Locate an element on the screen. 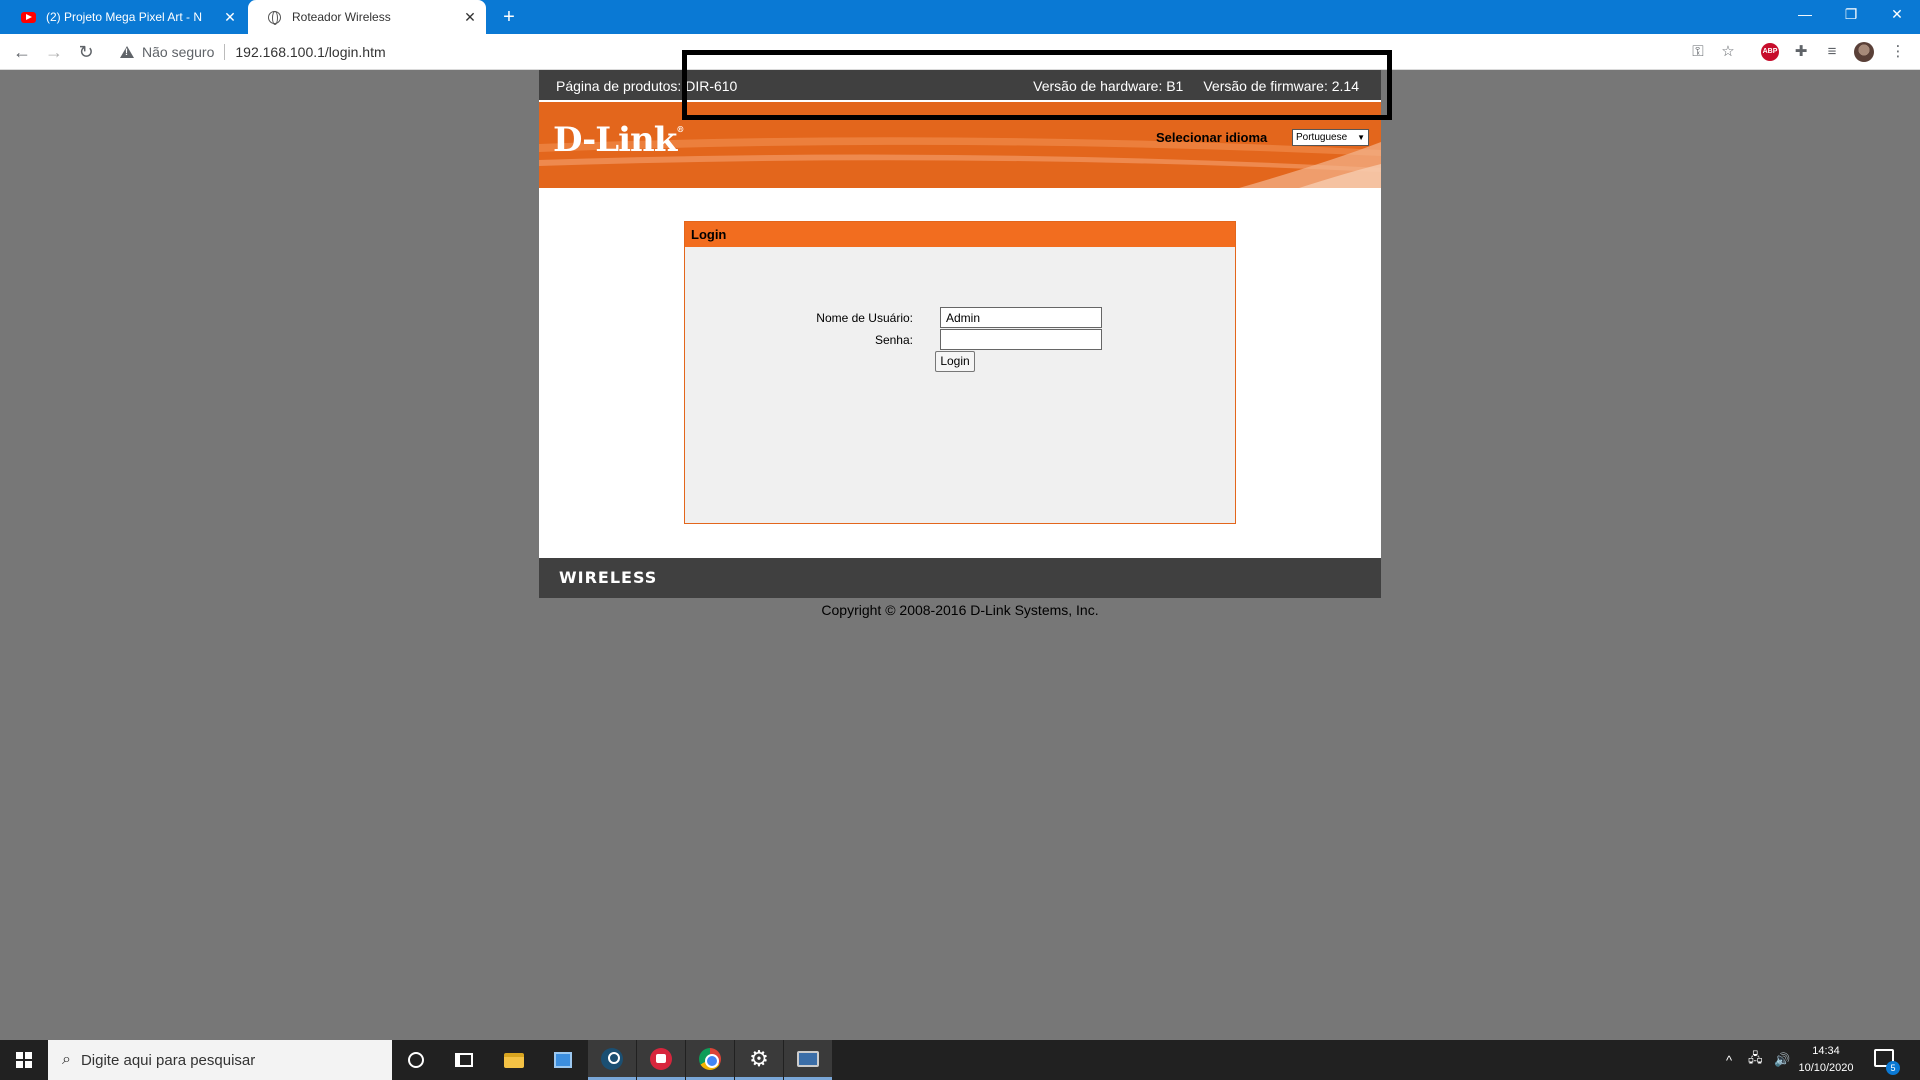  chevron-down-icon: ▼ is located at coordinates (1361, 137).